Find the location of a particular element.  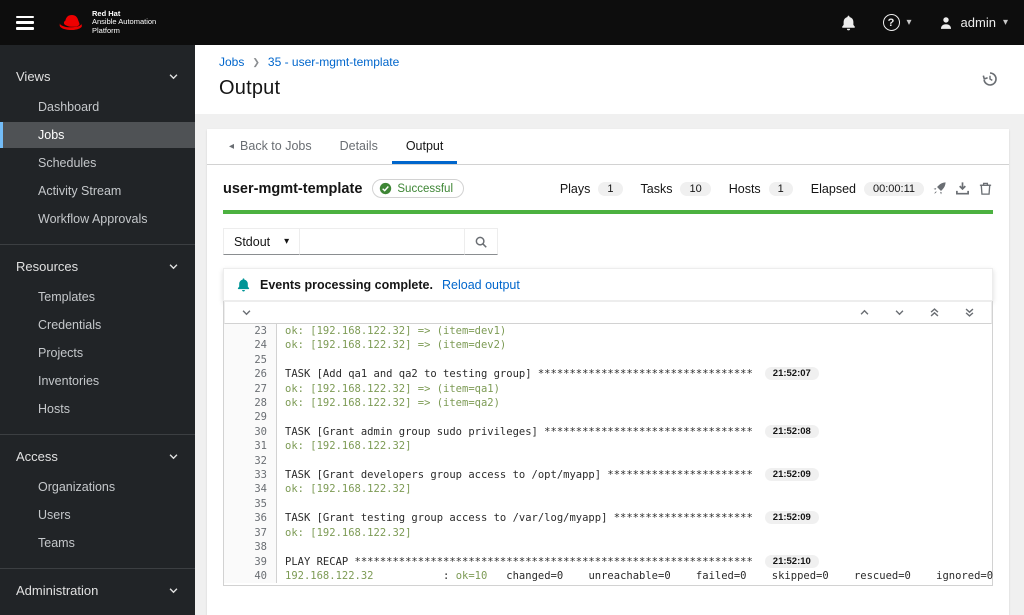

log-timestamp-badge: 21:52:10 is located at coordinates (791, 561).